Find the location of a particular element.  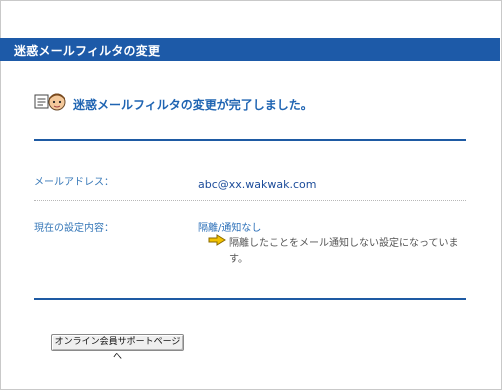

member-support-button: オンライン会員サポートページへ is located at coordinates (117, 348).